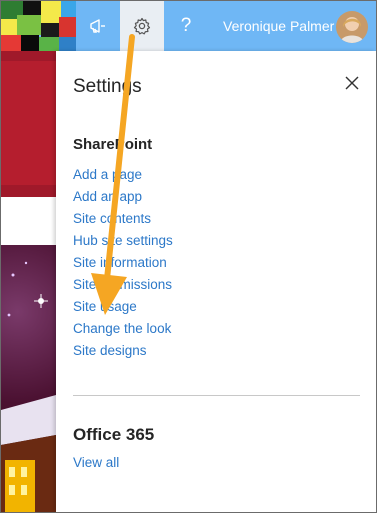 The height and width of the screenshot is (513, 377). I want to click on link-site-contents: Site contents, so click(123, 219).